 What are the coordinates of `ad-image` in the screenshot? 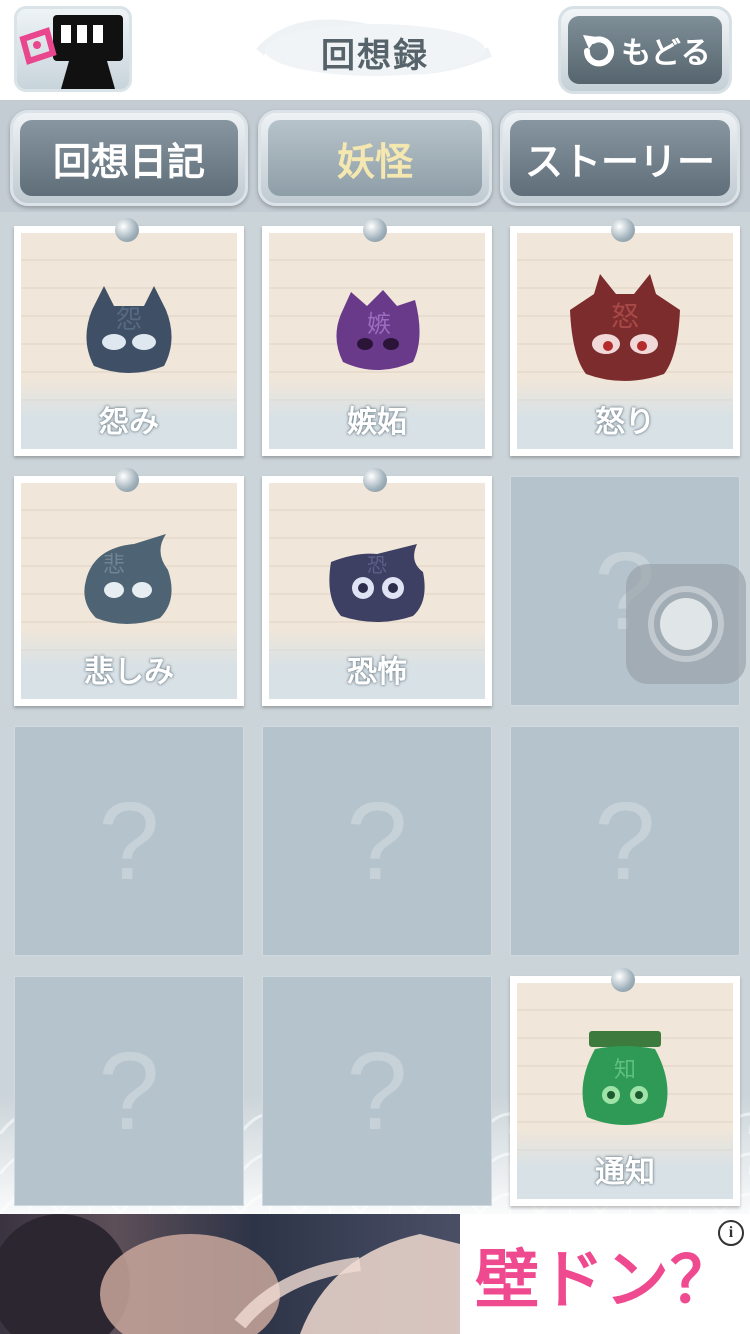 It's located at (230, 1274).